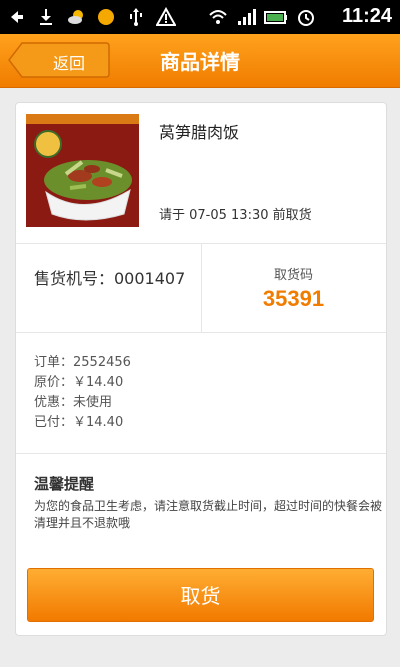 This screenshot has width=400, height=667. What do you see at coordinates (199, 132) in the screenshot?
I see `product-name: 莴笋腊肉饭` at bounding box center [199, 132].